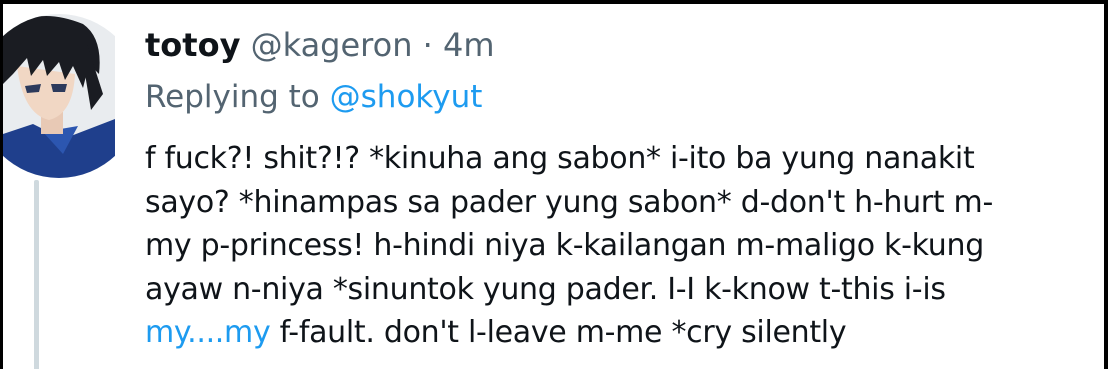 The width and height of the screenshot is (1108, 369). Describe the element at coordinates (332, 45) in the screenshot. I see `handle: @kageron` at that location.